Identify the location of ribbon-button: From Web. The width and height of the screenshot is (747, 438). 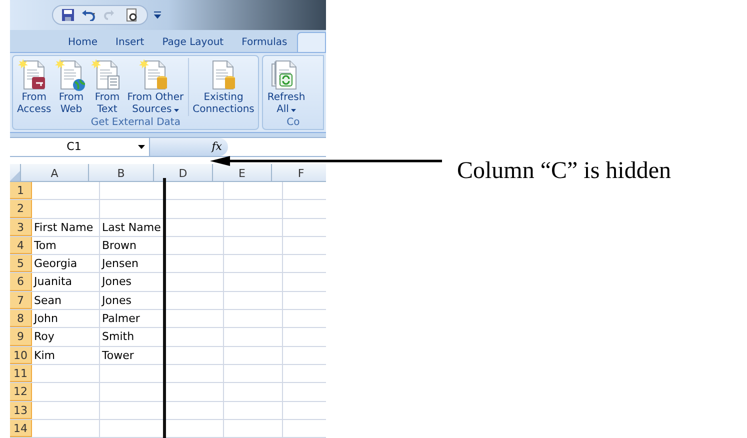
(71, 87).